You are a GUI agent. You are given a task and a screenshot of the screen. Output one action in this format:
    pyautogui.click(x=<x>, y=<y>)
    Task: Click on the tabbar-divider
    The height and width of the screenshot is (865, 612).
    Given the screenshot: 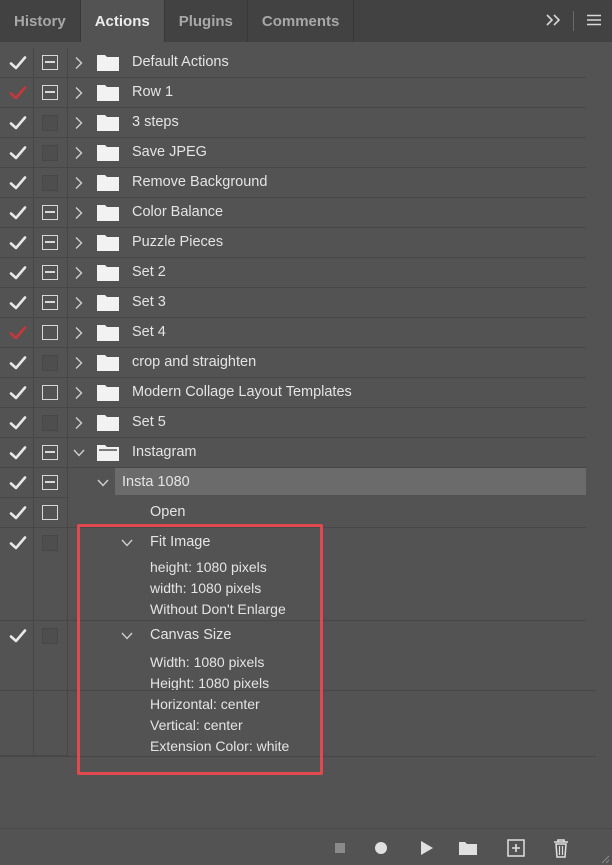 What is the action you would take?
    pyautogui.click(x=573, y=21)
    